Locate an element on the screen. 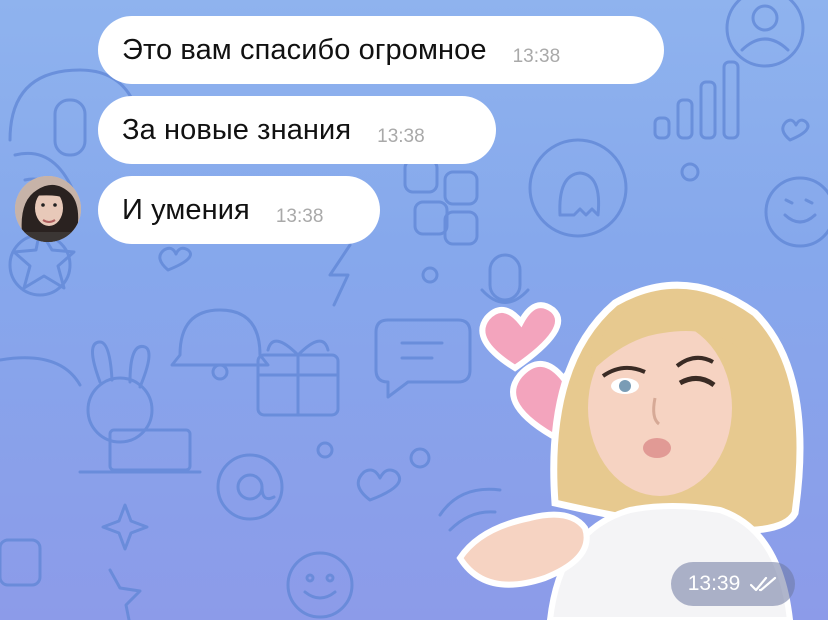 The height and width of the screenshot is (620, 828). sticker-timestamp: 13:39 is located at coordinates (733, 584).